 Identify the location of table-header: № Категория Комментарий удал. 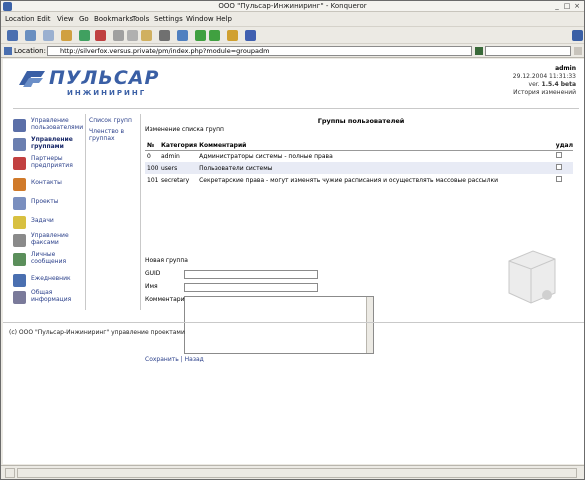
(359, 146).